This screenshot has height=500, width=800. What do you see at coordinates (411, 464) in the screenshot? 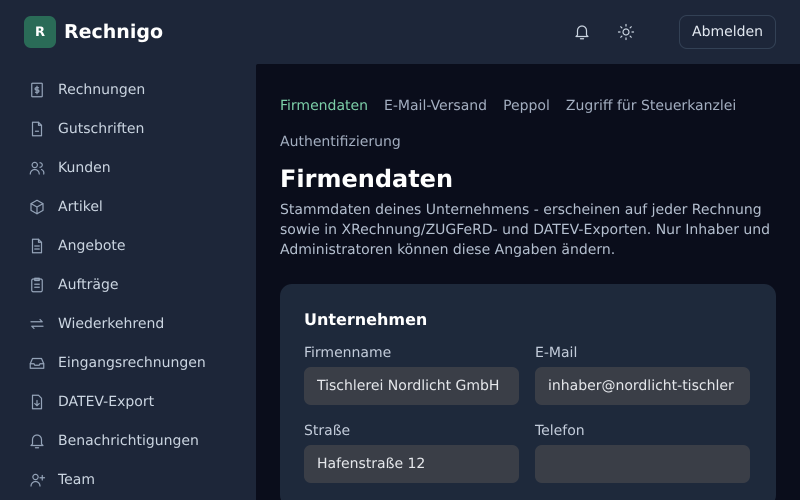
I see `input-field: Hafenstraße 12` at bounding box center [411, 464].